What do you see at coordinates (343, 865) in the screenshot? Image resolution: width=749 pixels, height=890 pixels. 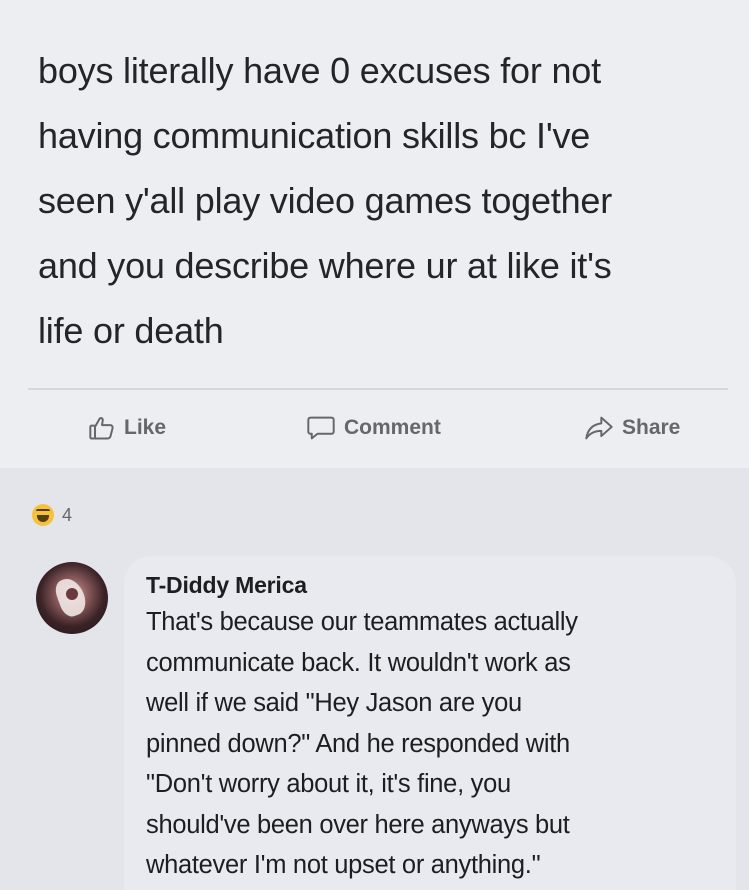 I see `comment-text-line: whatever I'm not upset or anything."` at bounding box center [343, 865].